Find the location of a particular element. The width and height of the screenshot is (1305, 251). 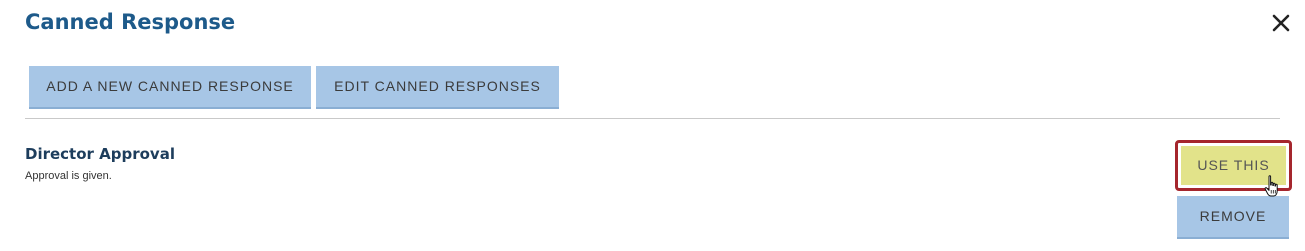

use-this-button: USE THIS is located at coordinates (1233, 165).